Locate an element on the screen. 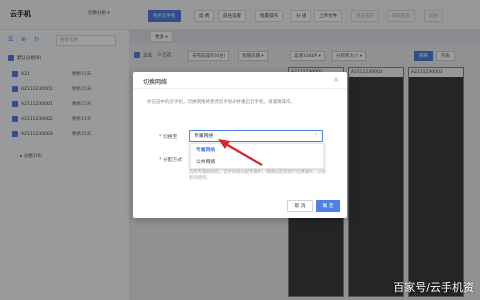  allocation-label: * 分配方式 is located at coordinates (171, 160).